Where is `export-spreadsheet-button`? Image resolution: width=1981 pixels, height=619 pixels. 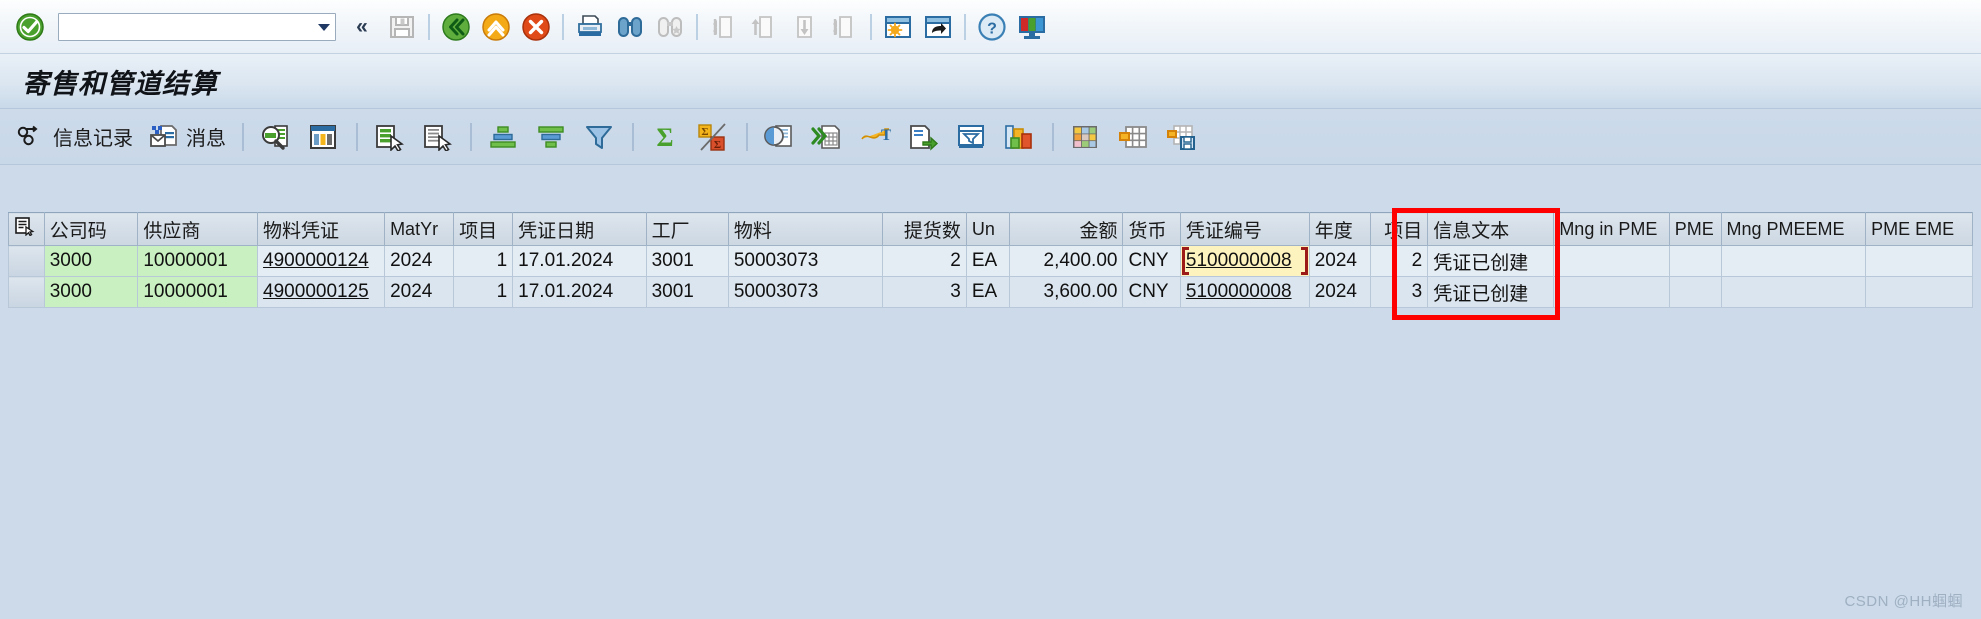 export-spreadsheet-button is located at coordinates (827, 137).